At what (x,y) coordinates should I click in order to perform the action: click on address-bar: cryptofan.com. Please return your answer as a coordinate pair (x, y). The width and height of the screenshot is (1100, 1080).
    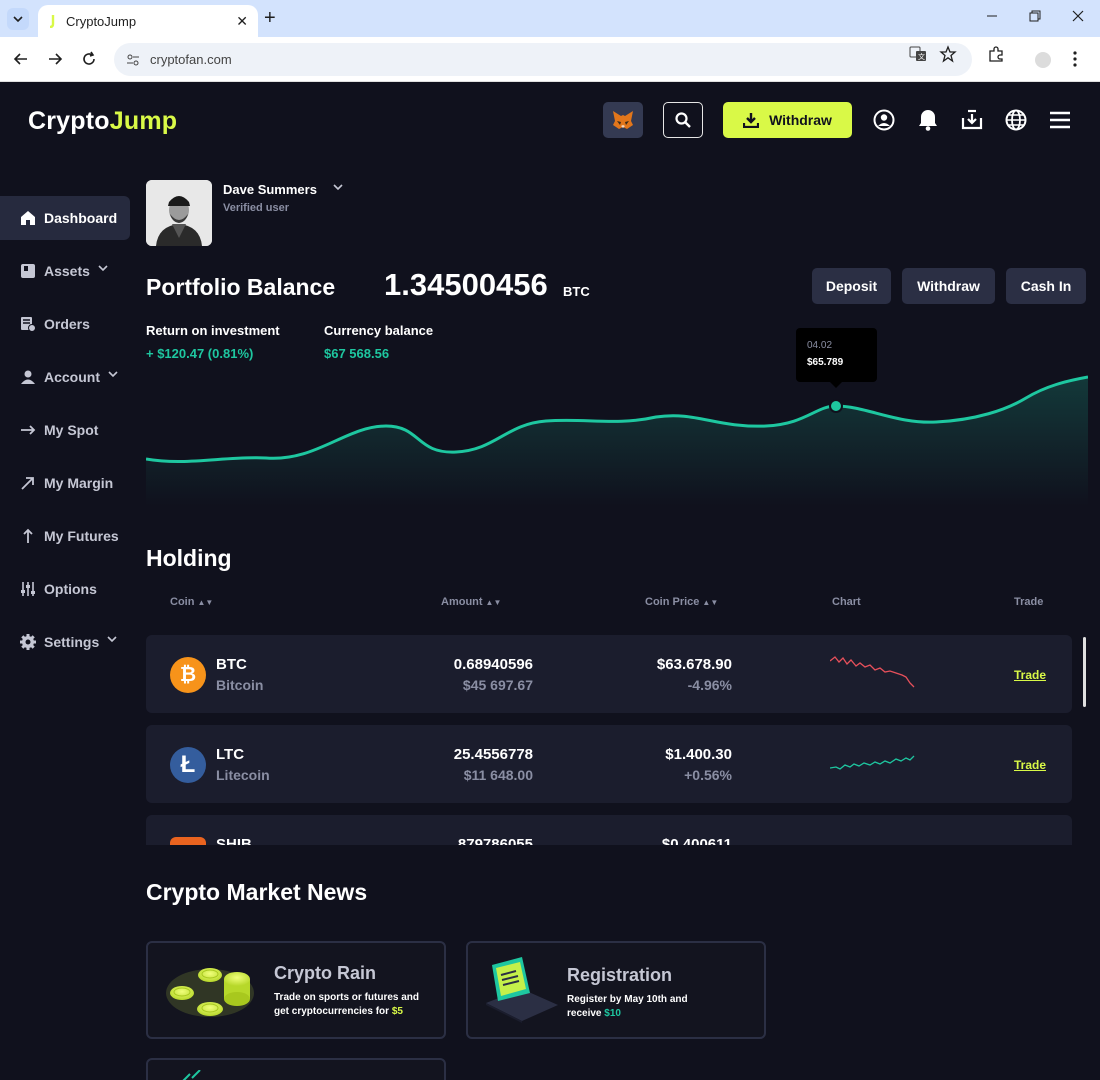
    Looking at the image, I should click on (543, 59).